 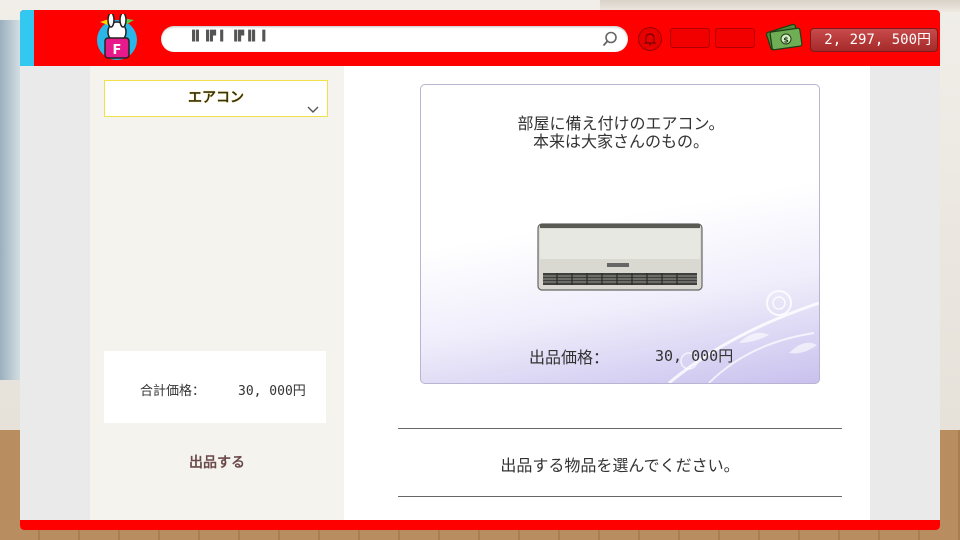 I want to click on description-line-2: 本来は大家さんのもの。, so click(x=620, y=141).